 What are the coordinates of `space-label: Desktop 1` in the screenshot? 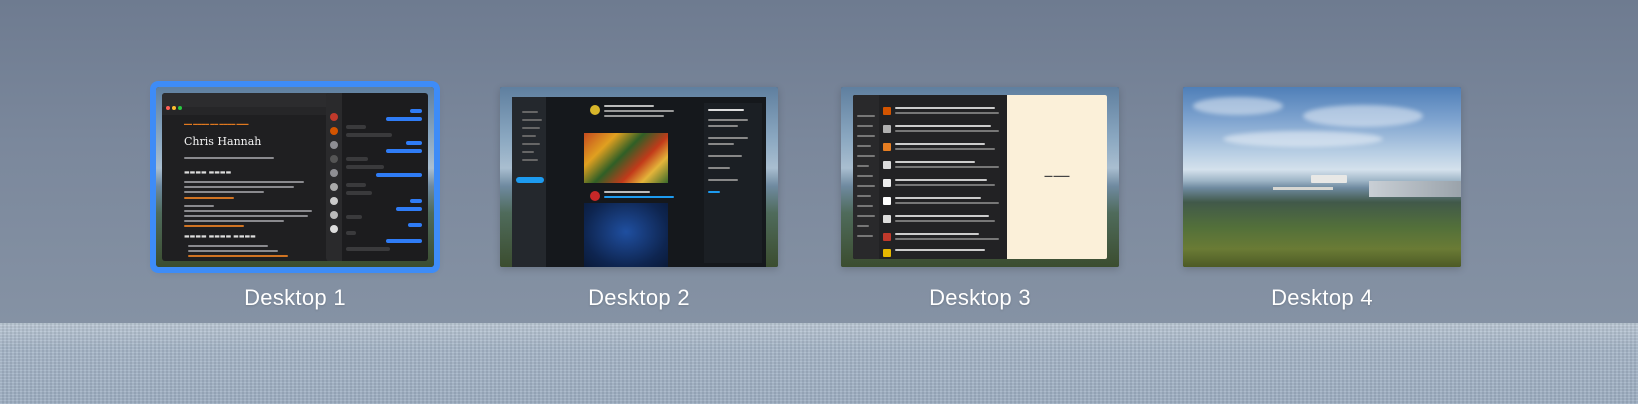 It's located at (295, 297).